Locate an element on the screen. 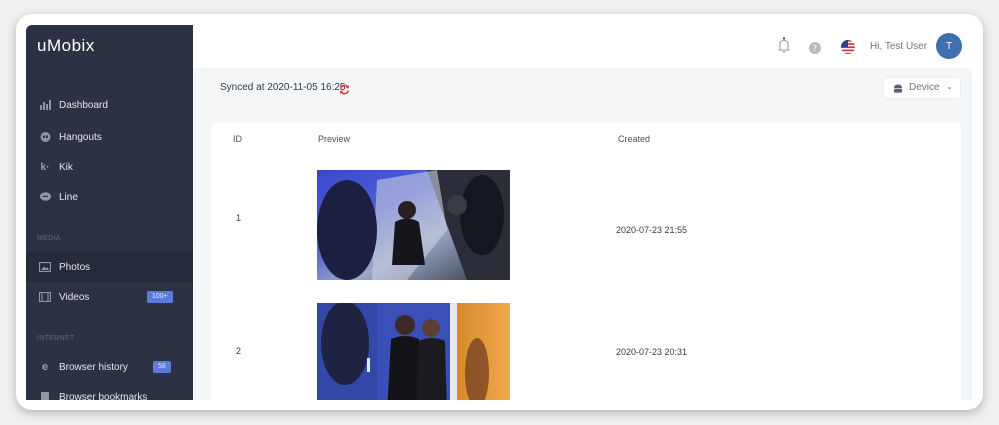 Image resolution: width=999 pixels, height=425 pixels. sidebar-item-dashboard: Dashboard is located at coordinates (109, 105).